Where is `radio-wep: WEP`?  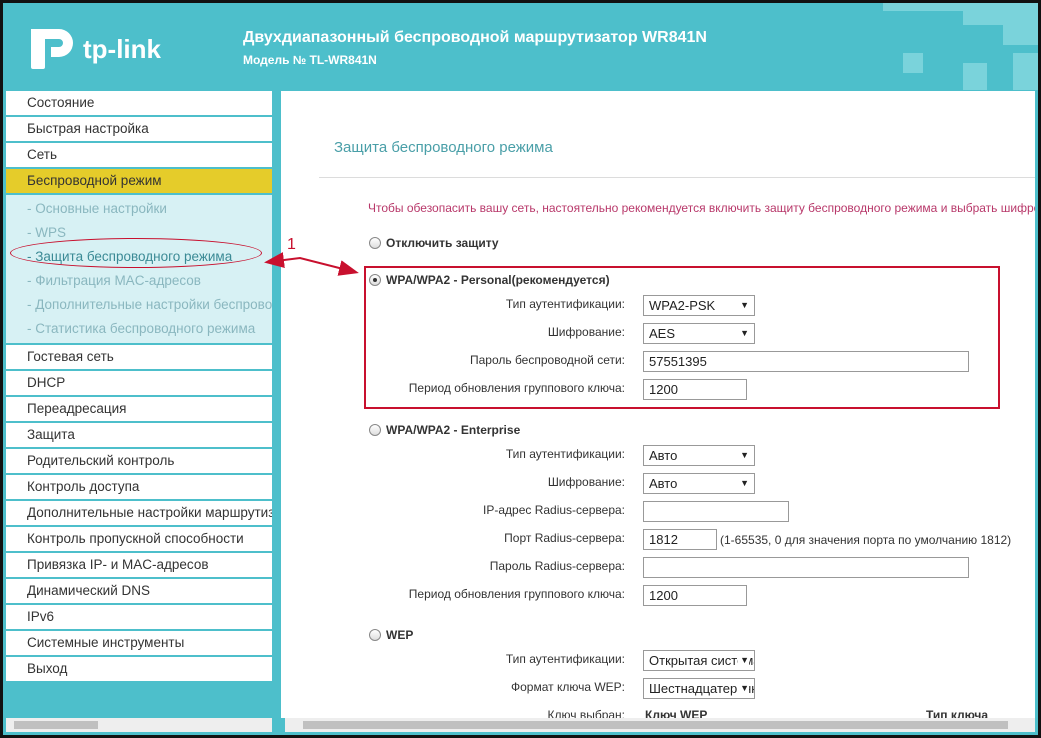 radio-wep: WEP is located at coordinates (391, 635).